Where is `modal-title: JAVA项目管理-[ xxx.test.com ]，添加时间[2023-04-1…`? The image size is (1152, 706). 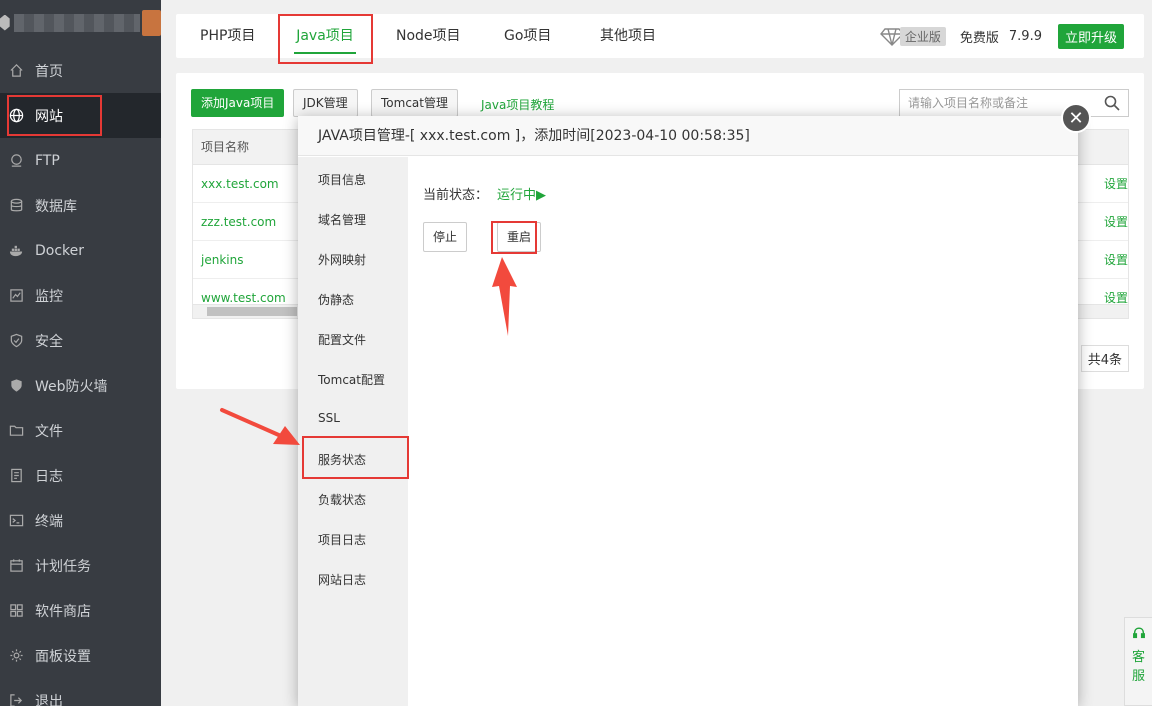 modal-title: JAVA项目管理-[ xxx.test.com ]，添加时间[2023-04-1… is located at coordinates (688, 136).